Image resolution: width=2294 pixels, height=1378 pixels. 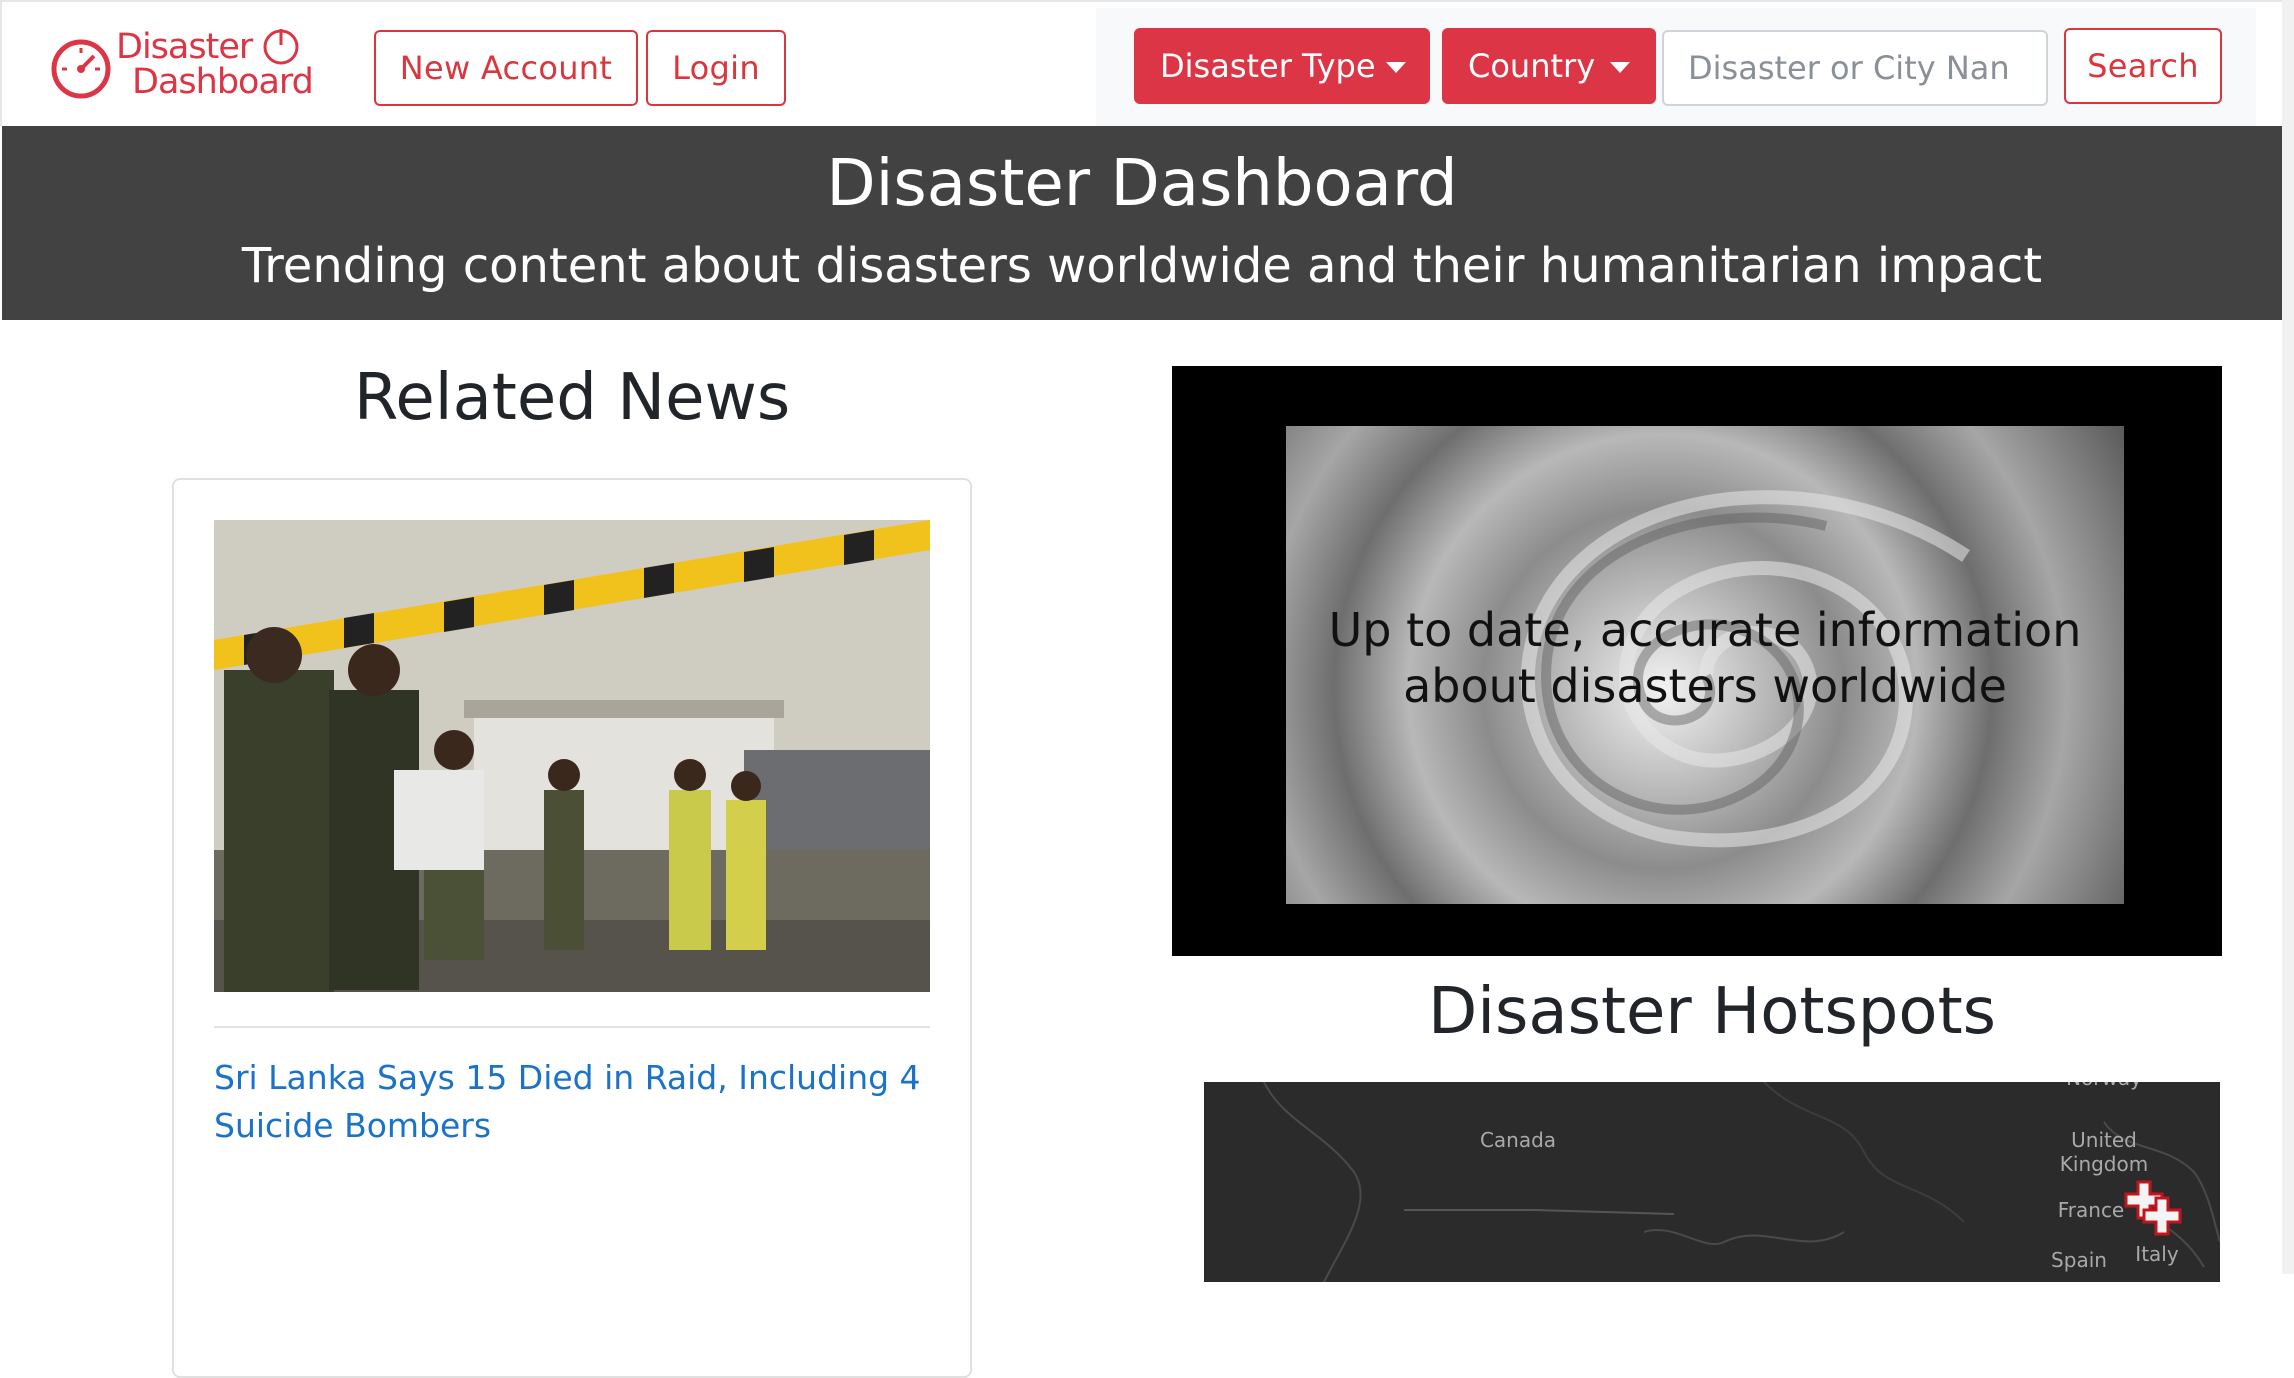 I want to click on hotspot-marker-icon, so click(x=2162, y=1216).